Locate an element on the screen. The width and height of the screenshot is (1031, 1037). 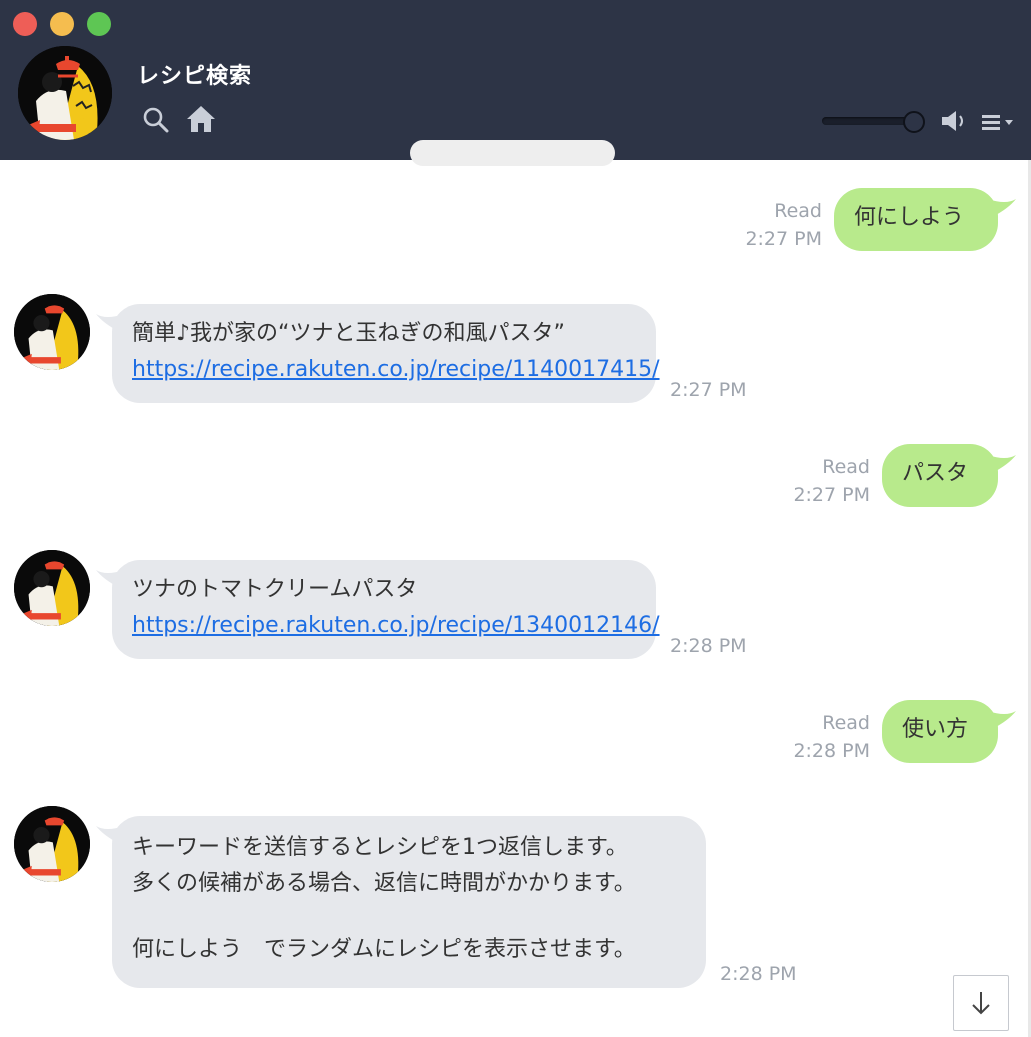
message-text: 何にしよう is located at coordinates (909, 217).